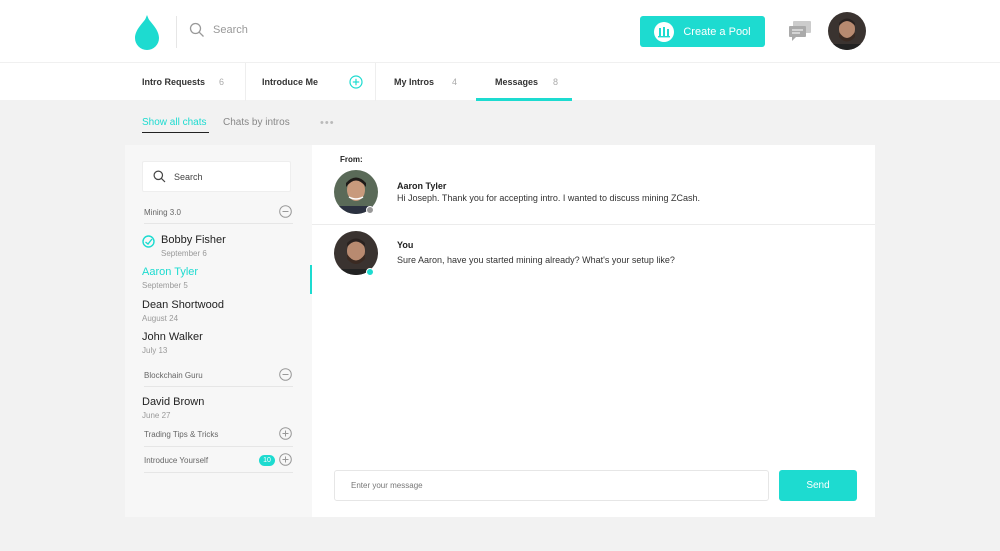 The image size is (1000, 551). What do you see at coordinates (156, 415) in the screenshot?
I see `contact-date: June 27` at bounding box center [156, 415].